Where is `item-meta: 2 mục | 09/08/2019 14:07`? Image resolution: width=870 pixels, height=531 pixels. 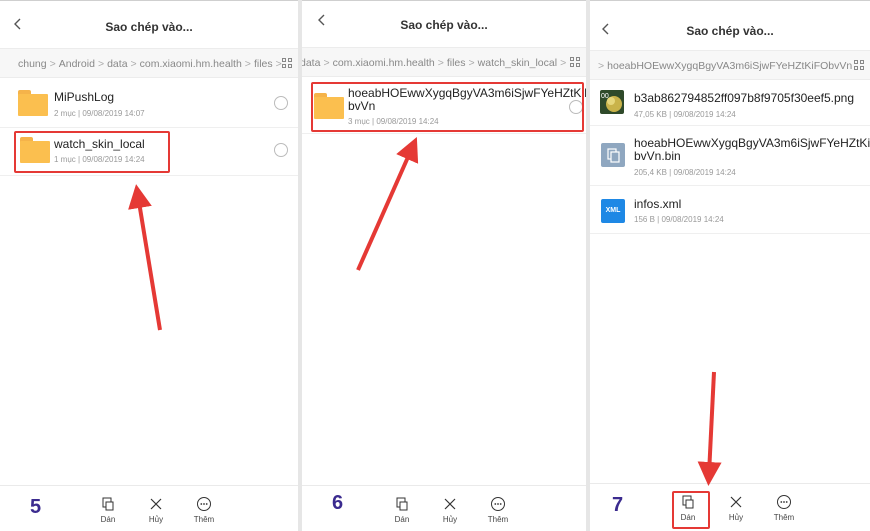 item-meta: 2 mục | 09/08/2019 14:07 is located at coordinates (99, 113).